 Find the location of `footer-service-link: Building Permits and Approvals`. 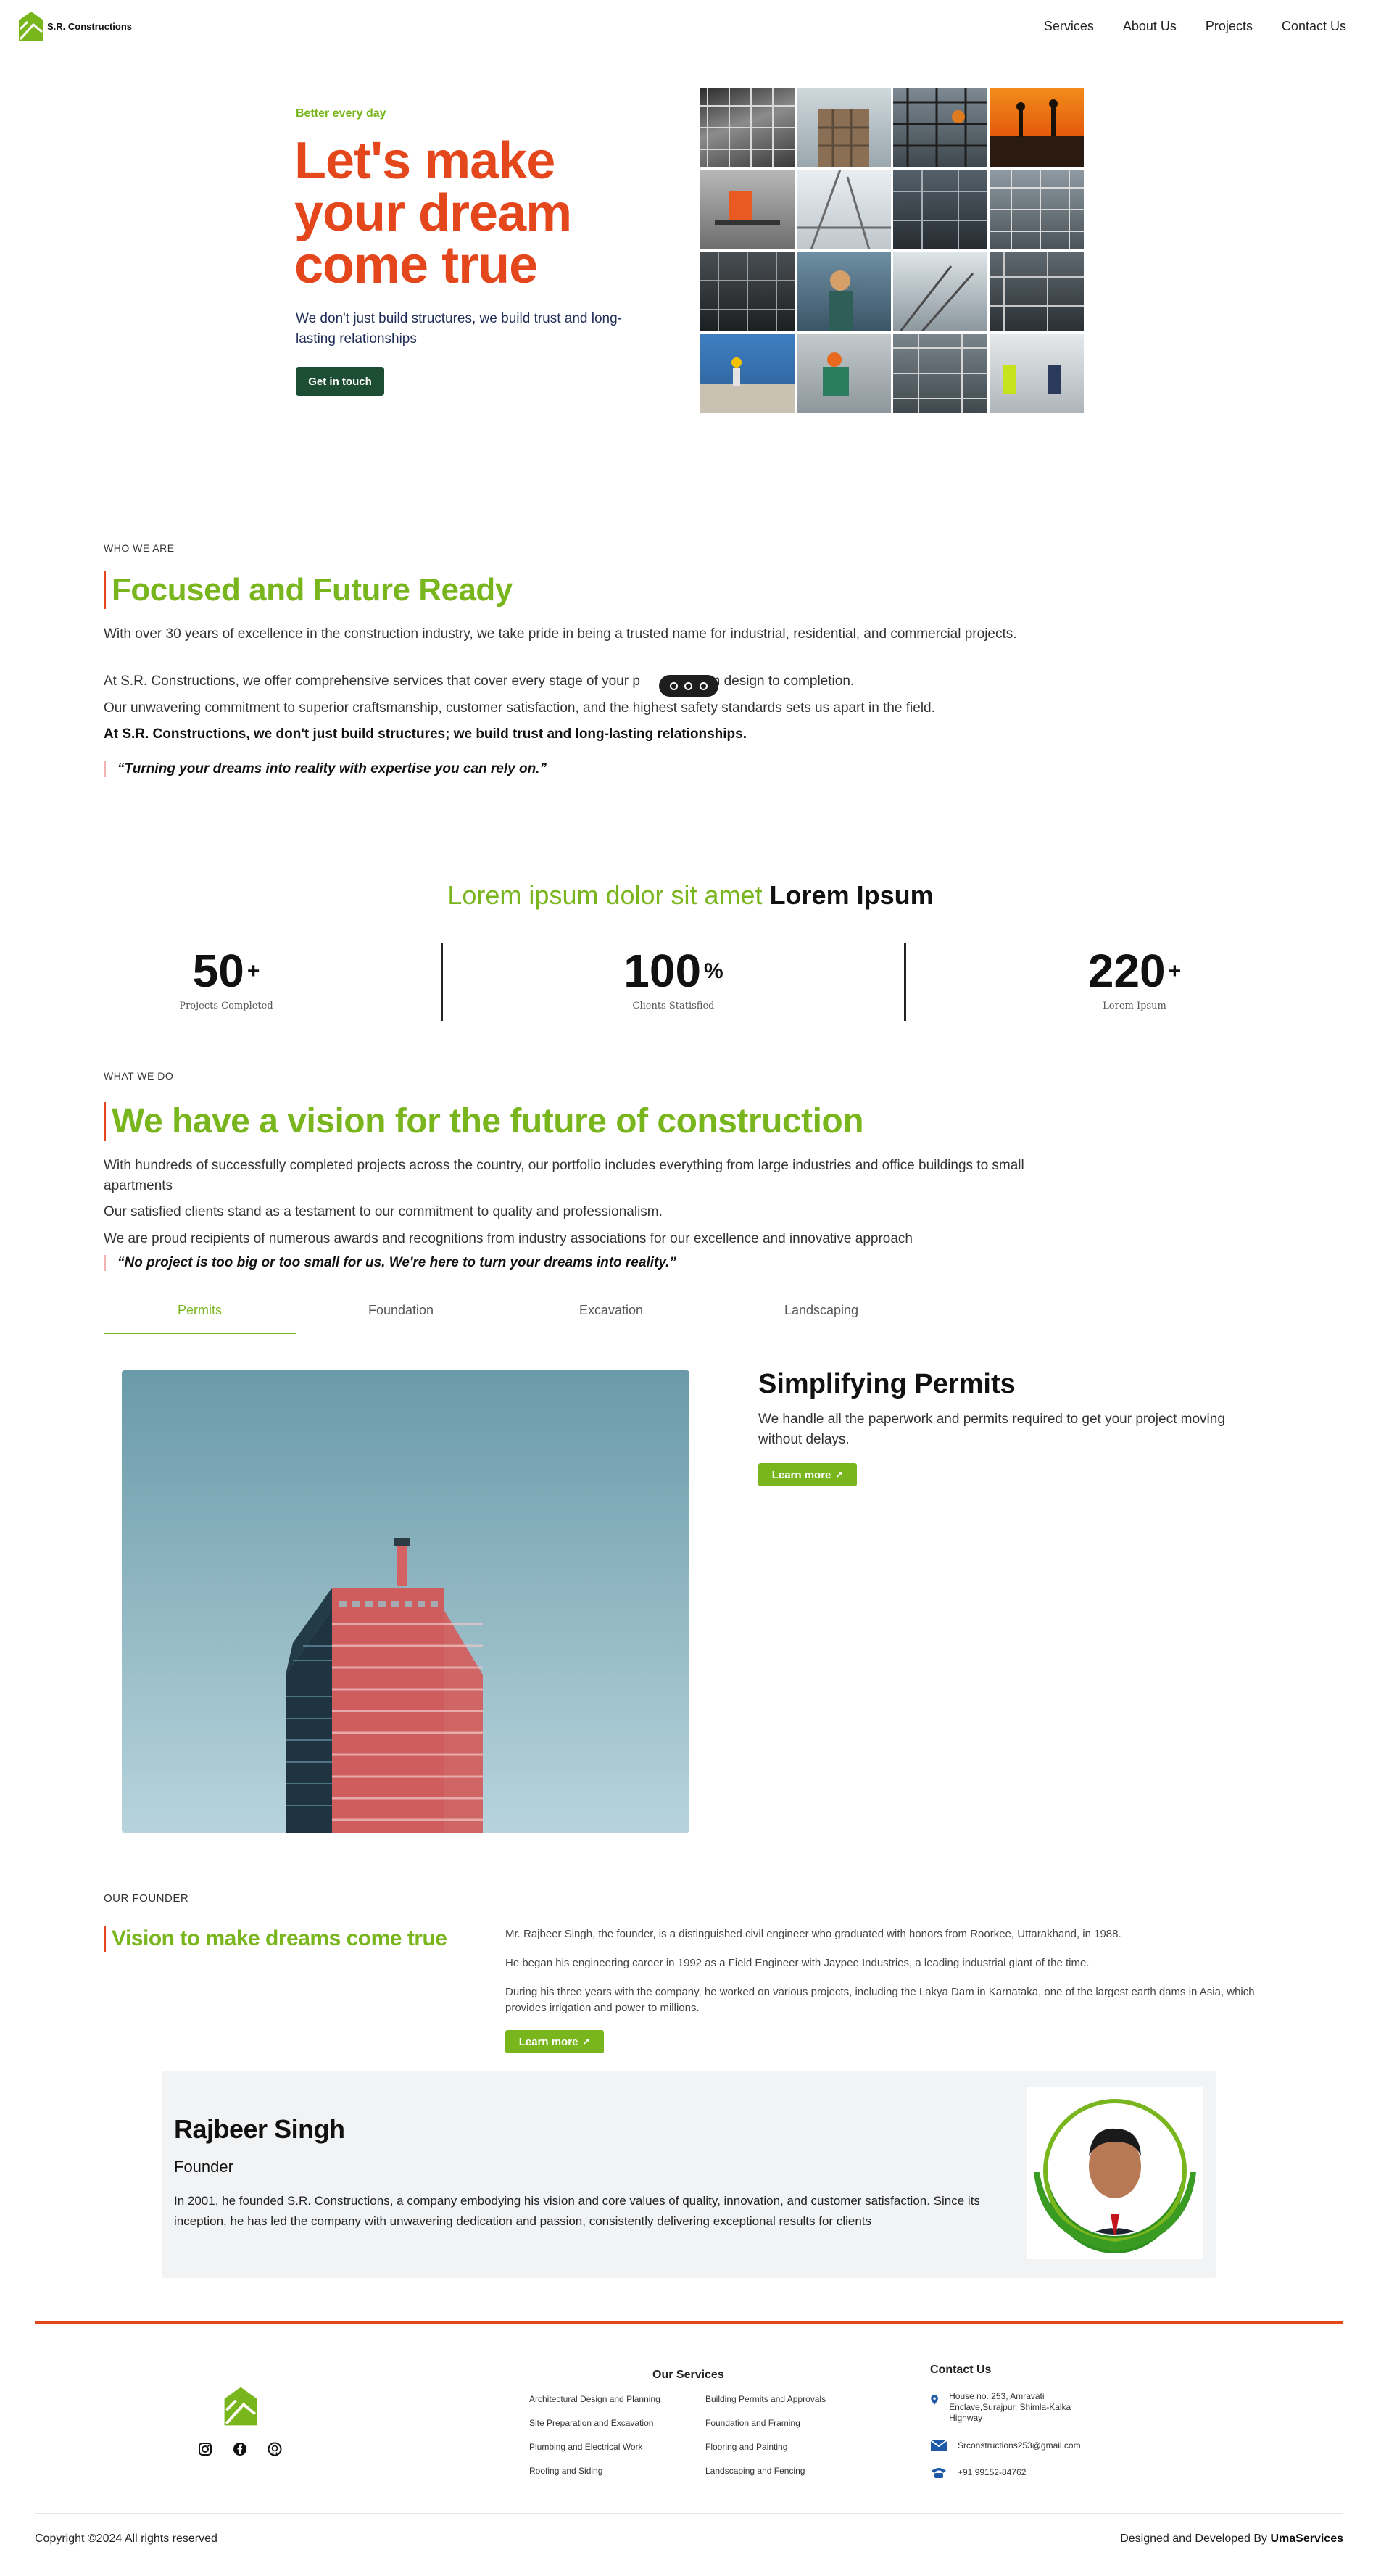

footer-service-link: Building Permits and Approvals is located at coordinates (765, 2399).